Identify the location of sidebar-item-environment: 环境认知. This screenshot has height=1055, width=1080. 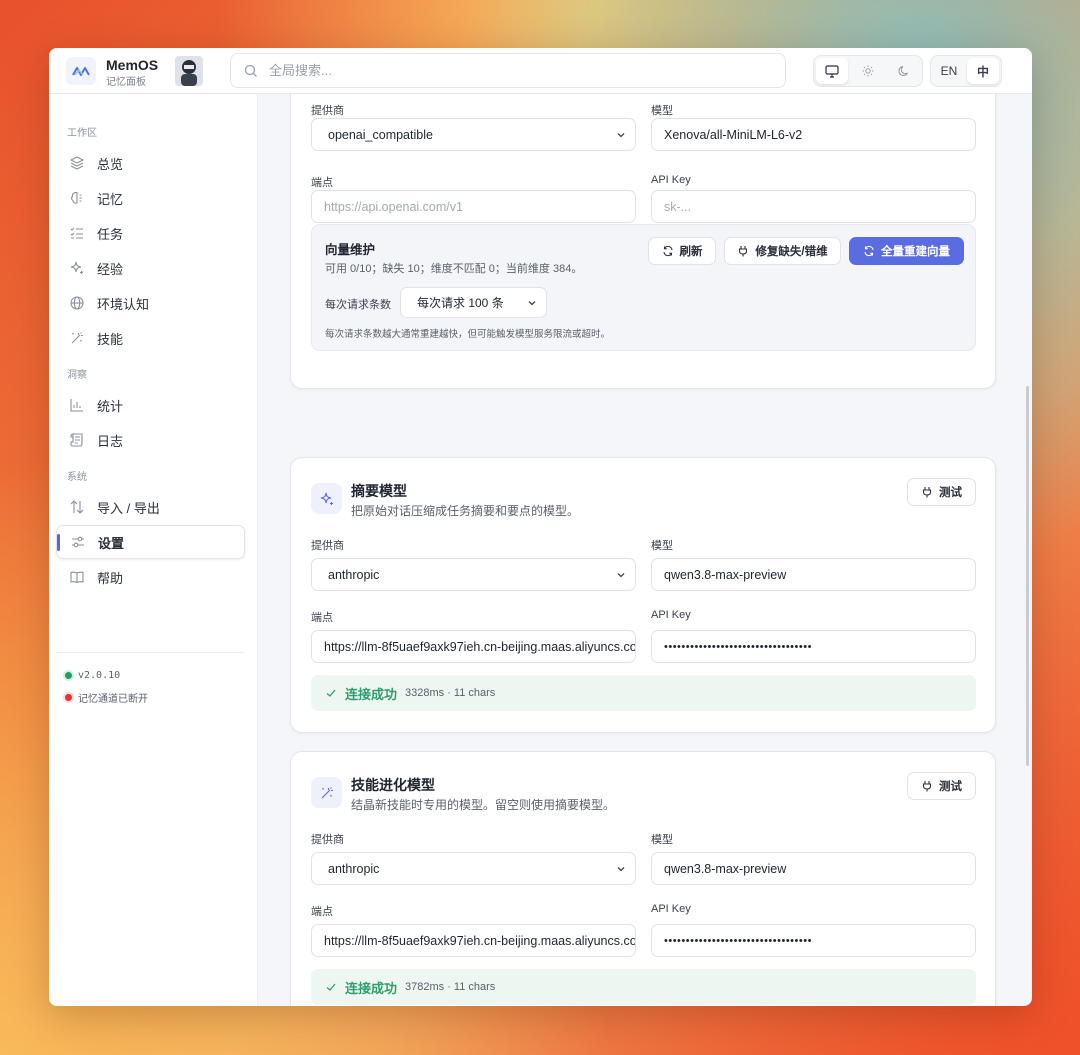
(150, 303).